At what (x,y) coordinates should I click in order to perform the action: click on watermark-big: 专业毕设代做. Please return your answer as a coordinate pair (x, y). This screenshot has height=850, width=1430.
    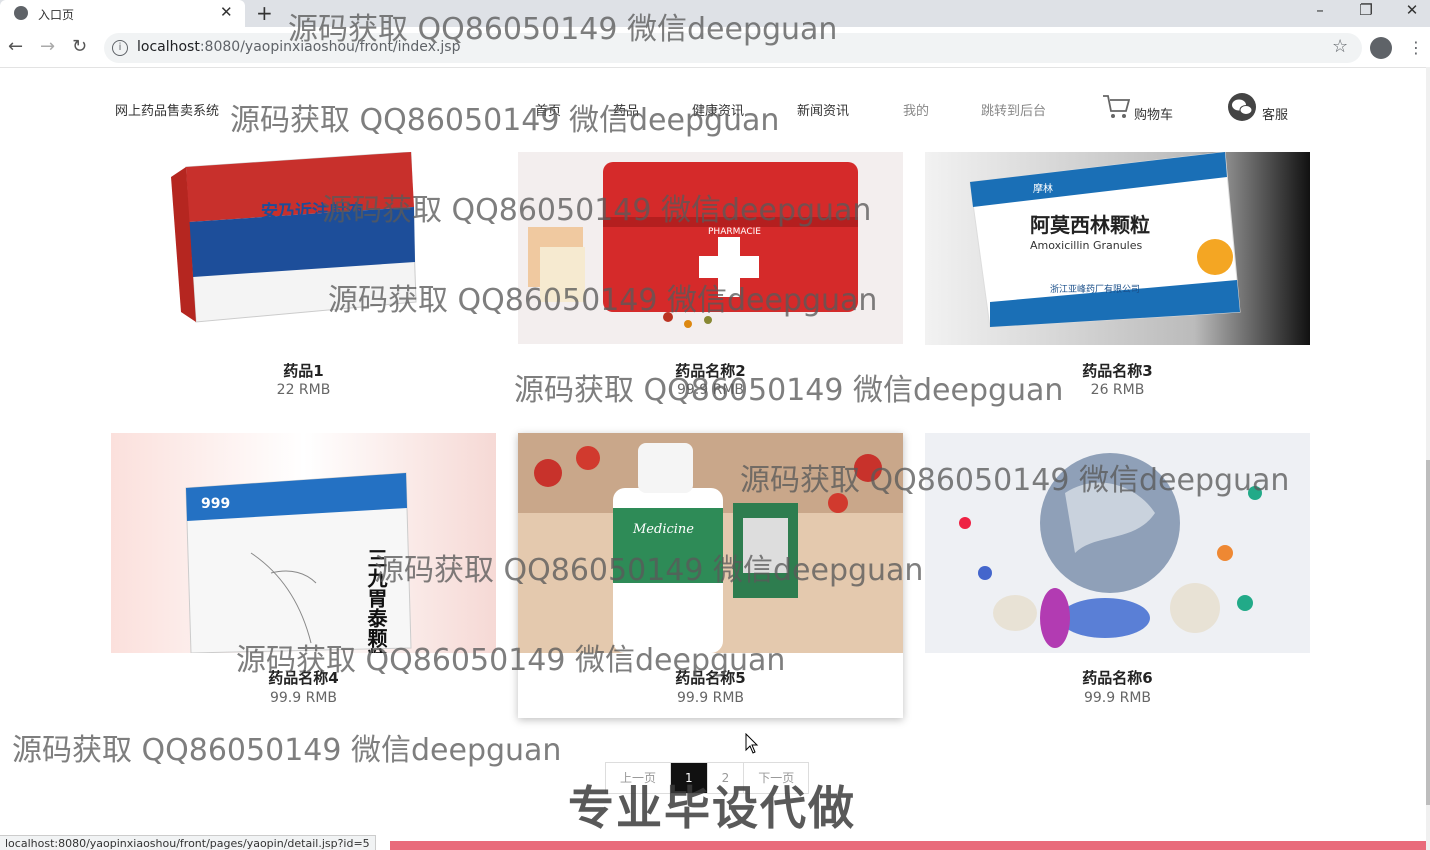
    Looking at the image, I should click on (712, 808).